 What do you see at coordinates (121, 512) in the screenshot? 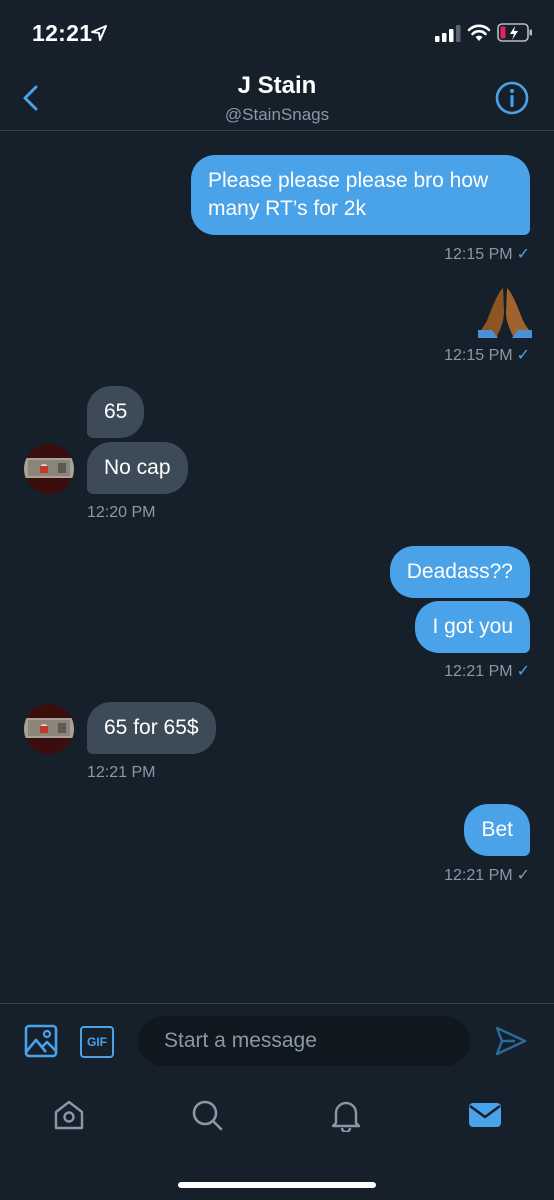
I see `message-timestamp: 12:20 PM` at bounding box center [121, 512].